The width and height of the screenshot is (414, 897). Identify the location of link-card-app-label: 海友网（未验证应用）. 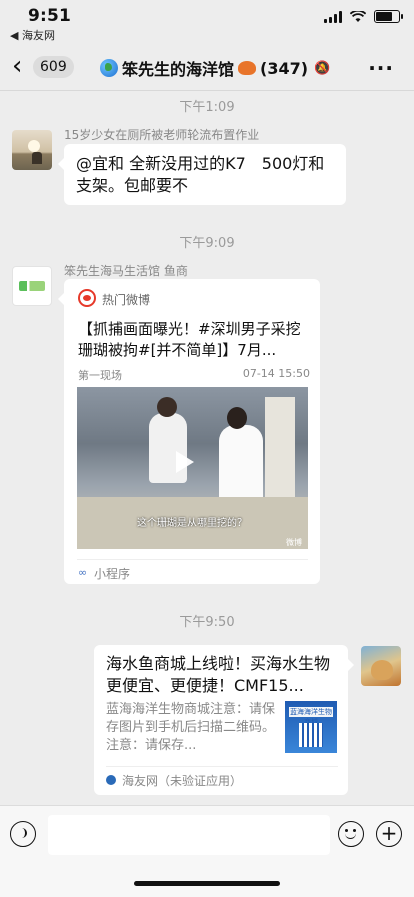
(182, 781).